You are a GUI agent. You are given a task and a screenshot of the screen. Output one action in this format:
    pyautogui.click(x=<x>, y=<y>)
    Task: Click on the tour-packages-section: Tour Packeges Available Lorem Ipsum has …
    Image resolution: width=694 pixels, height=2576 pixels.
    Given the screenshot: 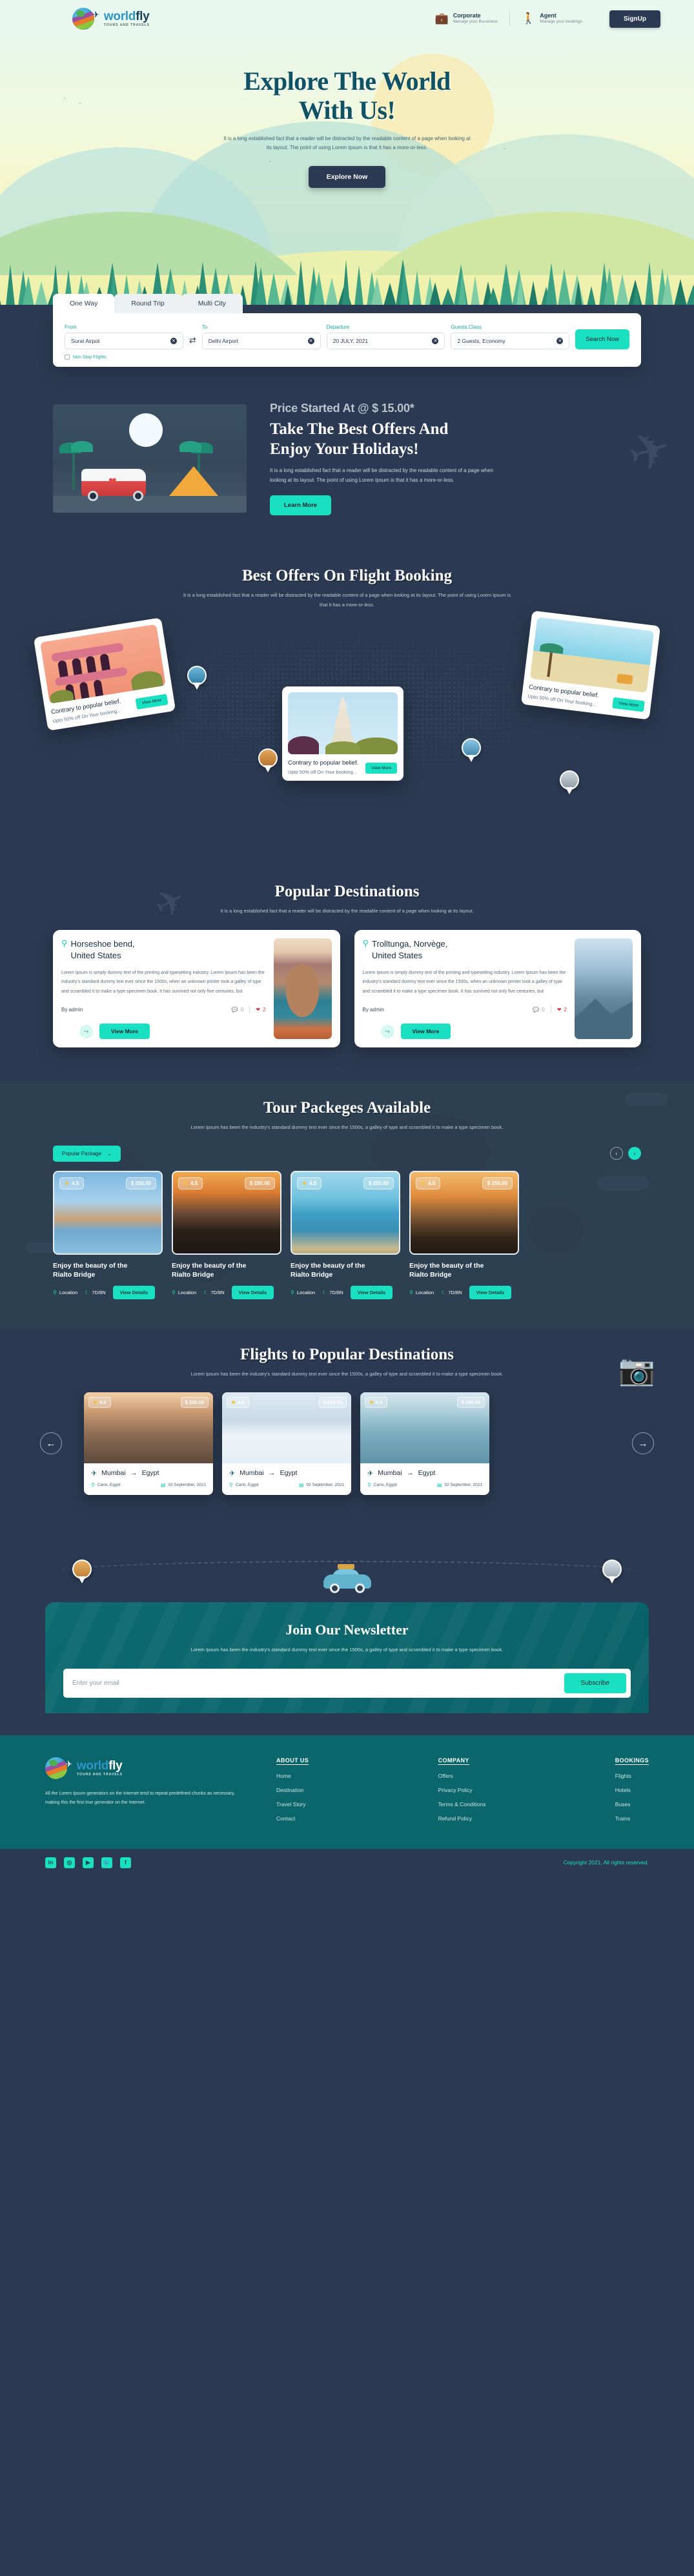 What is the action you would take?
    pyautogui.click(x=347, y=1205)
    